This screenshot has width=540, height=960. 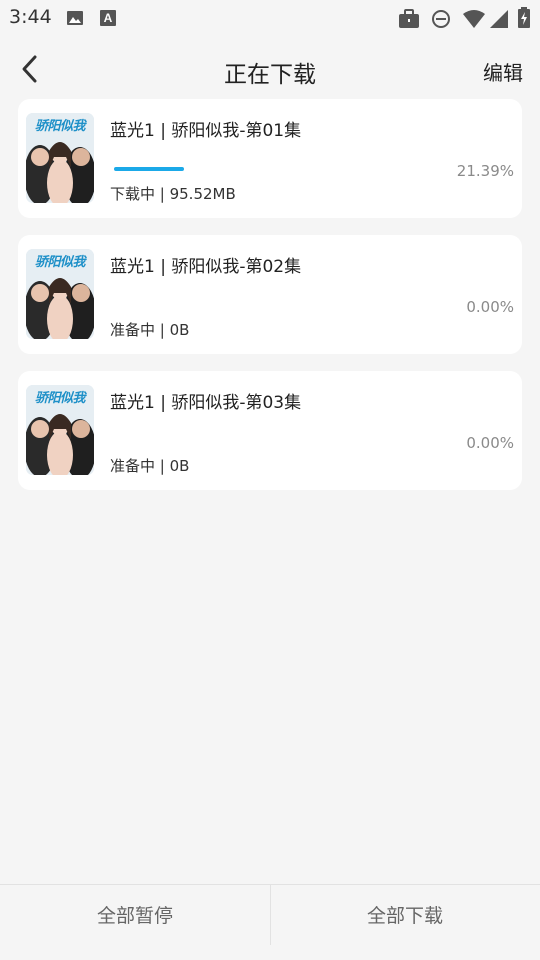 What do you see at coordinates (206, 403) in the screenshot?
I see `item-title: 蓝光1 | 骄阳似我-第03集` at bounding box center [206, 403].